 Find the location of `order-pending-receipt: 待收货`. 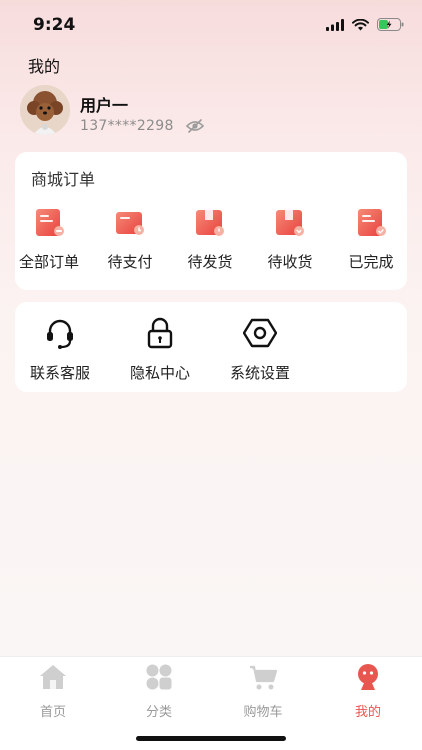

order-pending-receipt: 待收货 is located at coordinates (290, 240).